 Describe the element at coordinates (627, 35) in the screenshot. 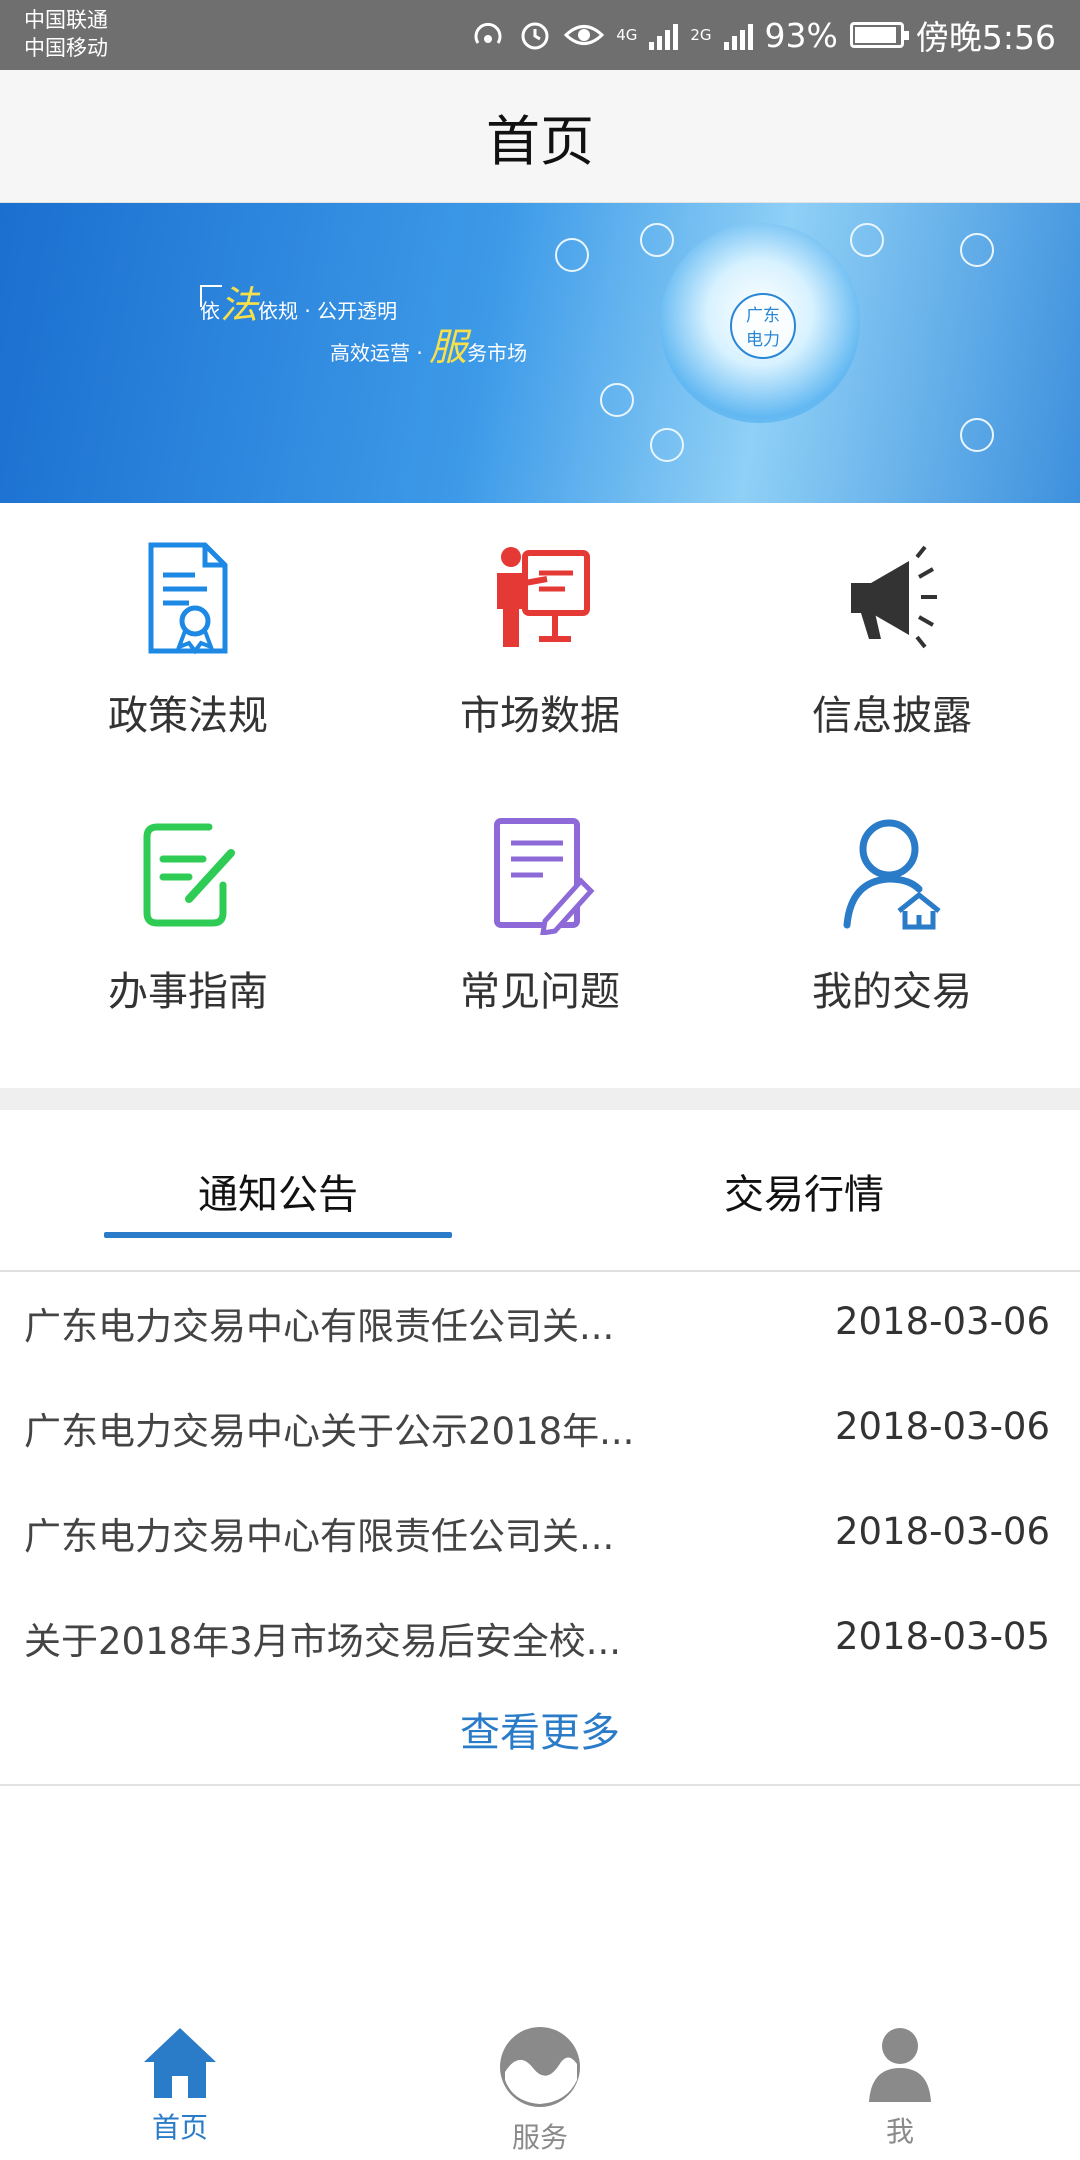

I see `network-1-label: 4G` at that location.